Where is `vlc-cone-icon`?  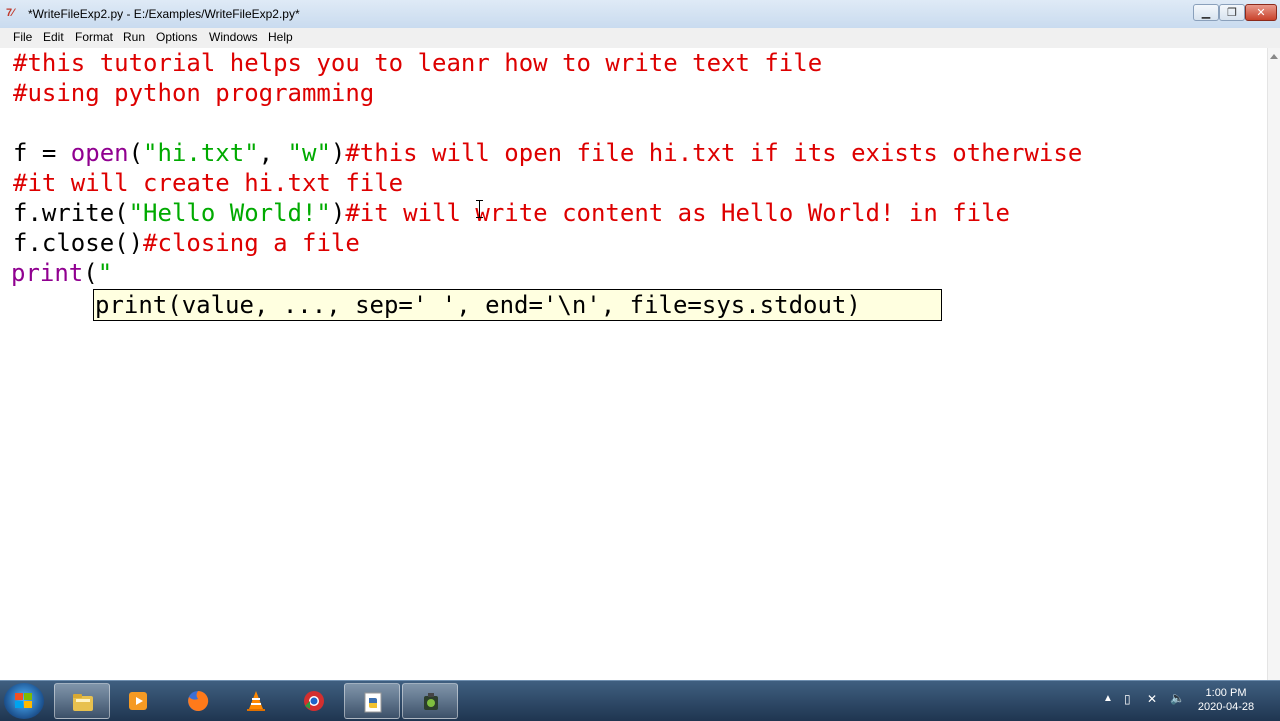
vlc-cone-icon is located at coordinates (256, 701).